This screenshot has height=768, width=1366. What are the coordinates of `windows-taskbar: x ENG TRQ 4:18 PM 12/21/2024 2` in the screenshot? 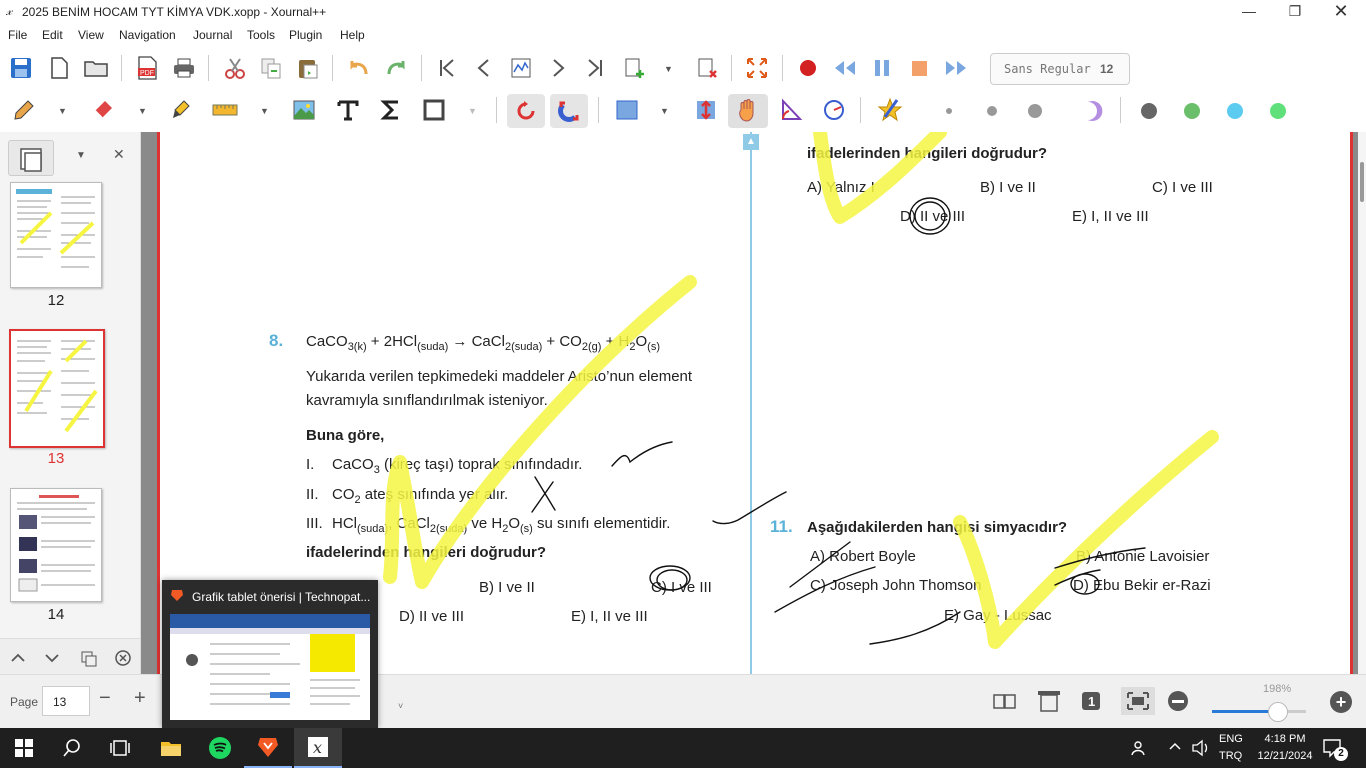 It's located at (683, 748).